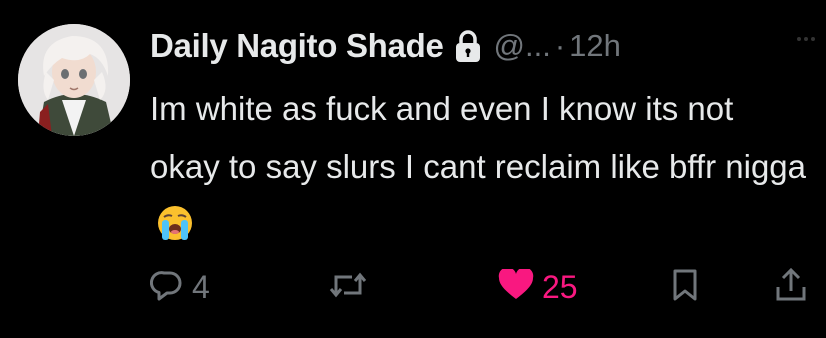  I want to click on heart-icon, so click(516, 286).